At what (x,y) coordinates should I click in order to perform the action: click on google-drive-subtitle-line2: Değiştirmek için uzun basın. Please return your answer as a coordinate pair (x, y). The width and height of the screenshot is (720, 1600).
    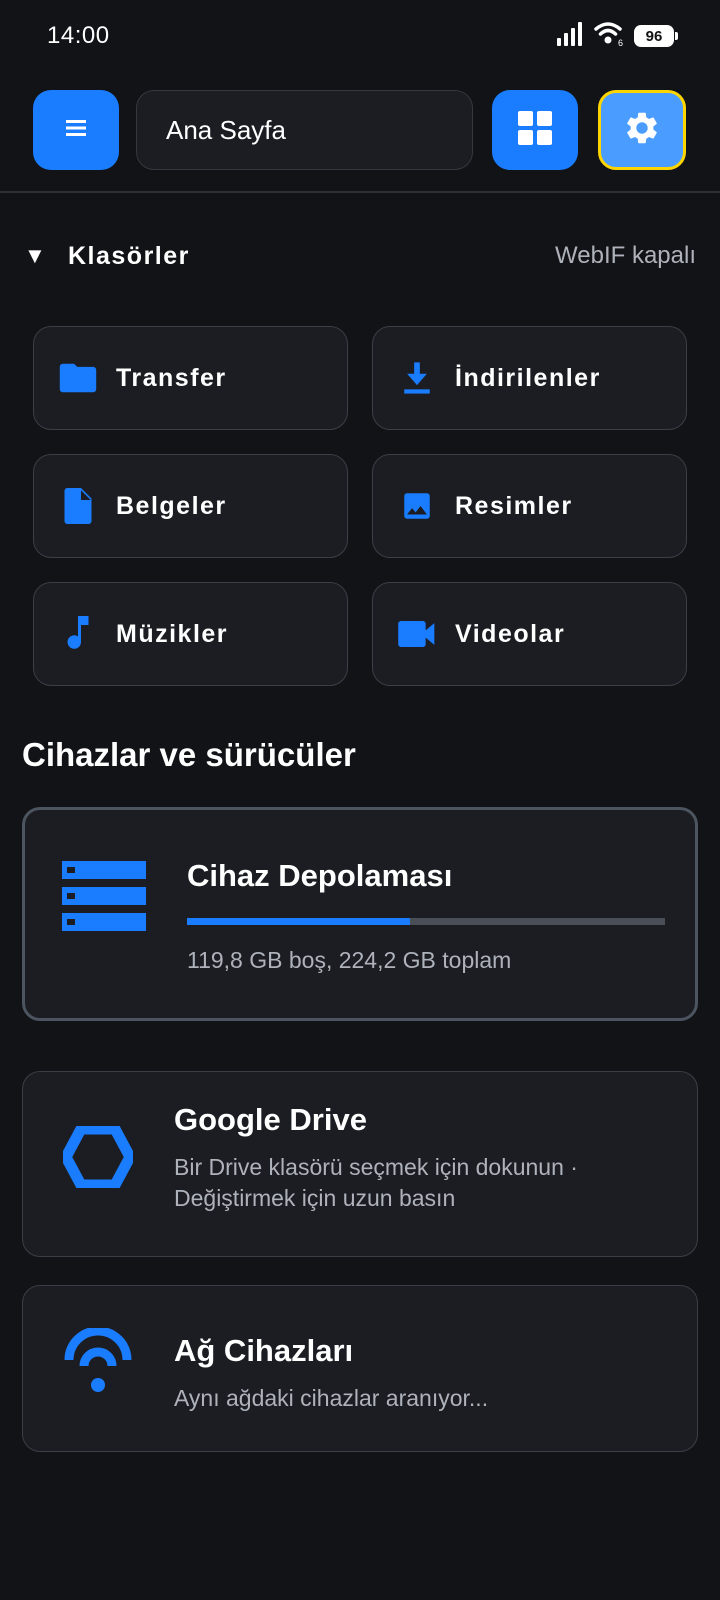
    Looking at the image, I should click on (315, 1198).